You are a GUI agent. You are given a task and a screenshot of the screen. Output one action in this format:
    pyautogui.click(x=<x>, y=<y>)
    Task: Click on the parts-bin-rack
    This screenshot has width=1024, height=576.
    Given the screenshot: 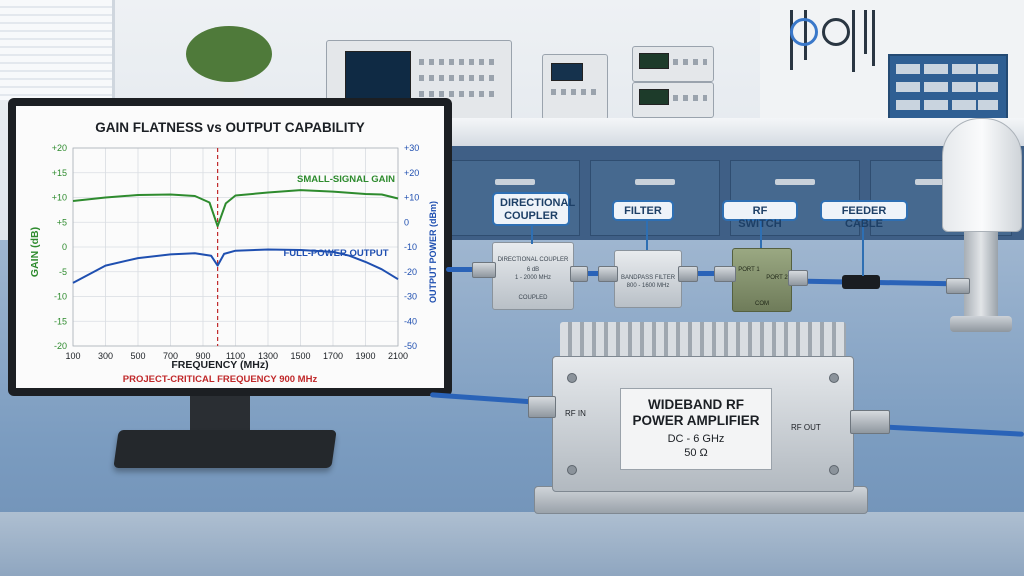 What is the action you would take?
    pyautogui.click(x=948, y=91)
    